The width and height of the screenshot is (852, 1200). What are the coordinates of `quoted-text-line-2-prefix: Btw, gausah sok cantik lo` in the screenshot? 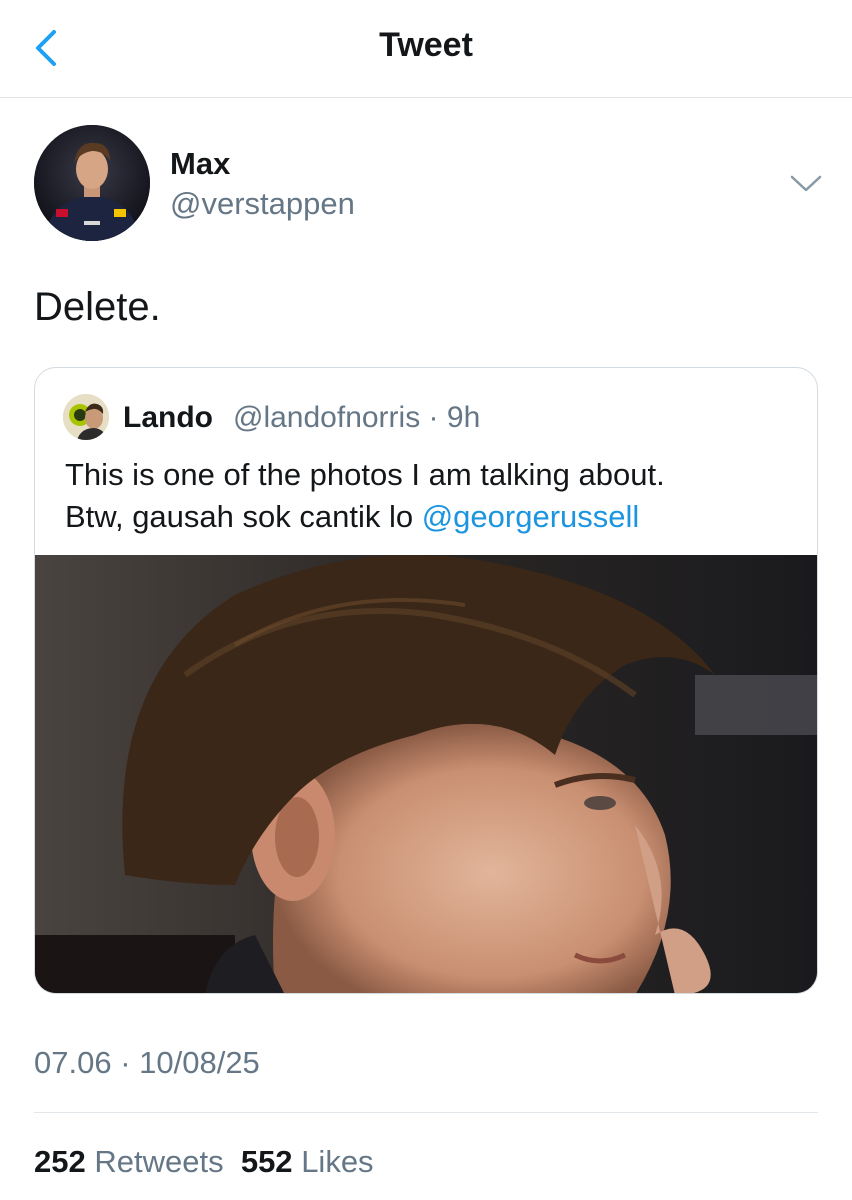 It's located at (243, 516).